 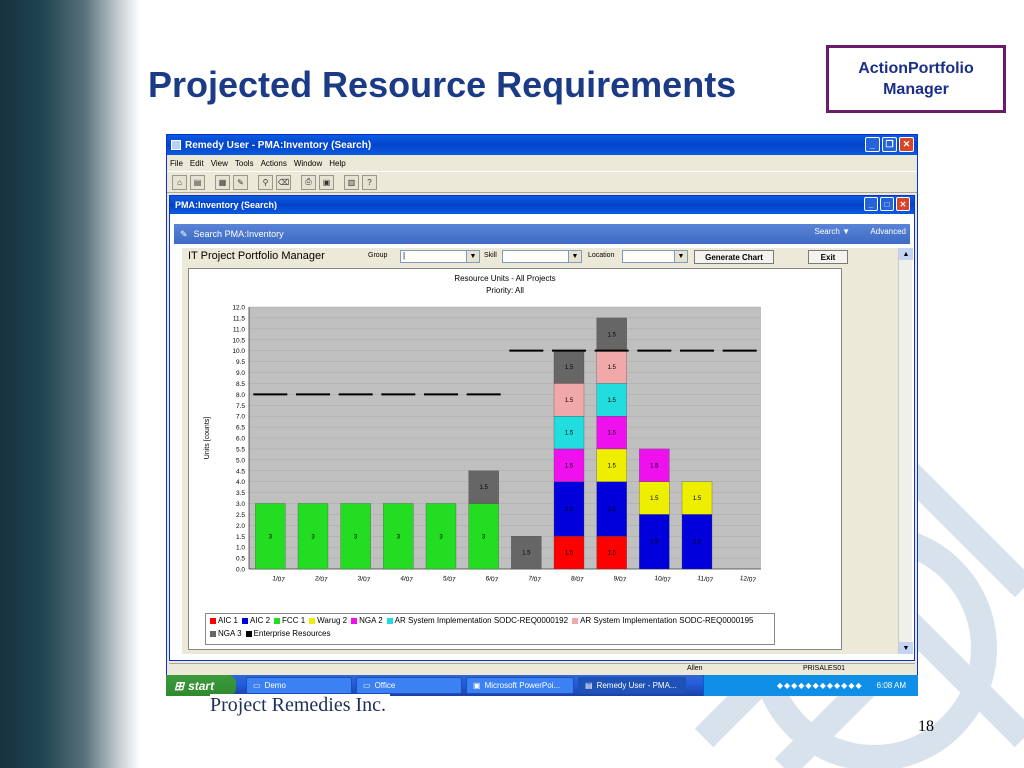 I want to click on y-tick-label: 5.5, so click(x=240, y=449).